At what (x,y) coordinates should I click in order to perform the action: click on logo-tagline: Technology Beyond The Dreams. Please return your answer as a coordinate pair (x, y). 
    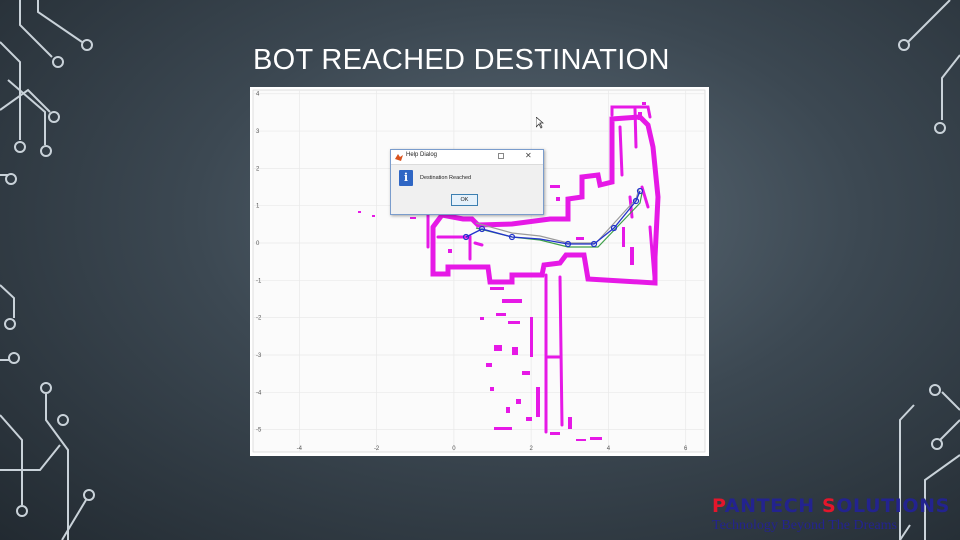
    Looking at the image, I should click on (804, 525).